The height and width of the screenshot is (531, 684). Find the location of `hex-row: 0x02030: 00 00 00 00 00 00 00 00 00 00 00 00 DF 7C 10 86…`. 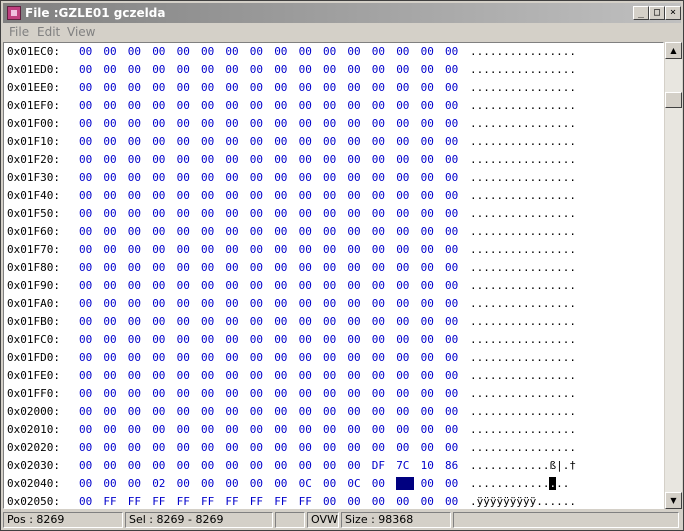

hex-row: 0x02030: 00 00 00 00 00 00 00 00 00 00 00 00 DF 7C 10 86… is located at coordinates (333, 466).